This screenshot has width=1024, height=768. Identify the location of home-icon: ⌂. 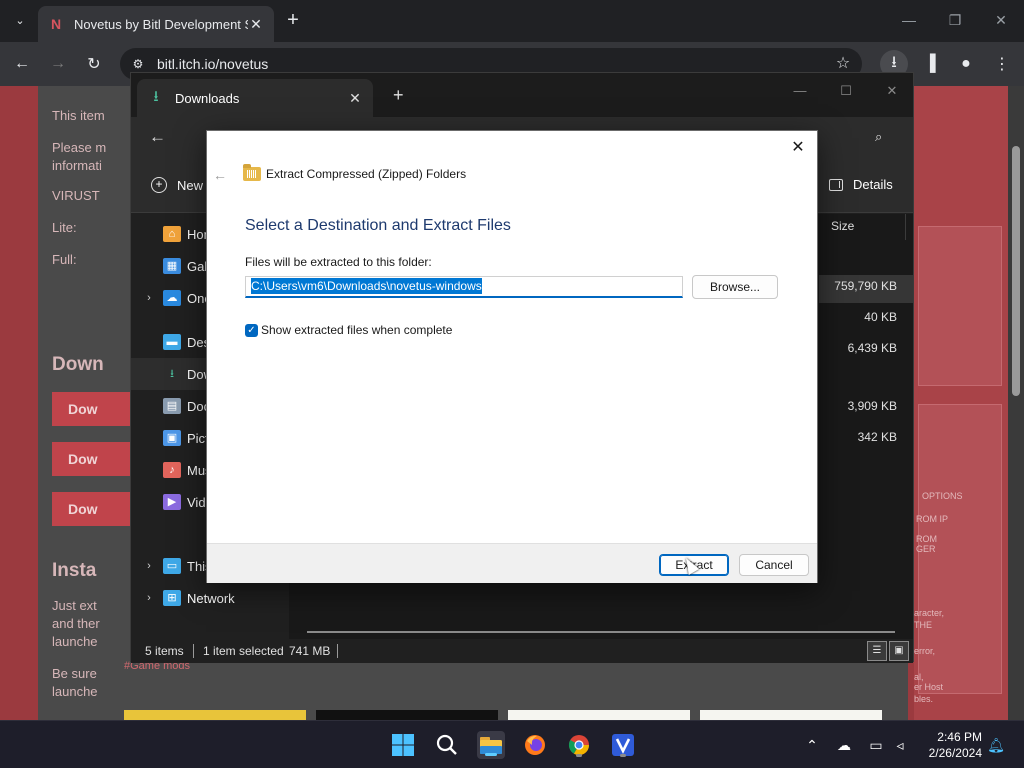
(172, 234).